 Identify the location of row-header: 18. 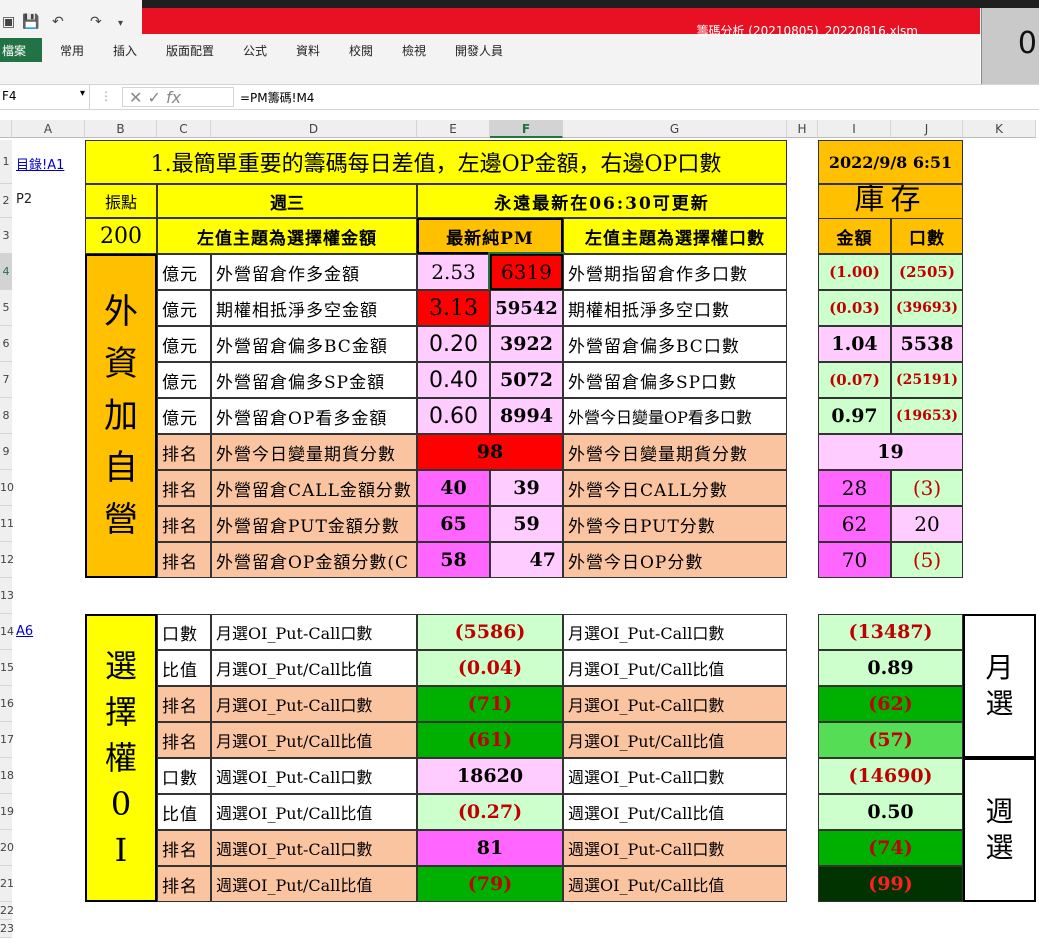
(7, 776).